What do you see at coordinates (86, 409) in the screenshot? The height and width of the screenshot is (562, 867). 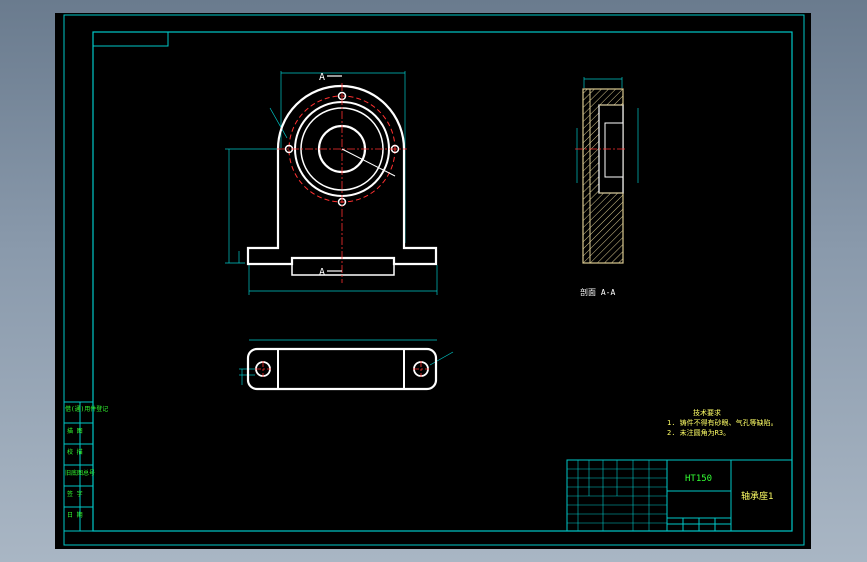 I see `side-label-1: 借(通)用件登记` at bounding box center [86, 409].